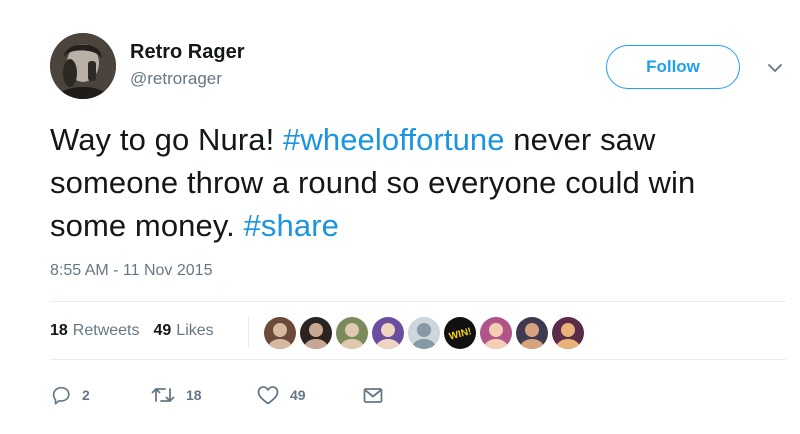 The image size is (800, 434). Describe the element at coordinates (298, 395) in the screenshot. I see `like-count: 49` at that location.